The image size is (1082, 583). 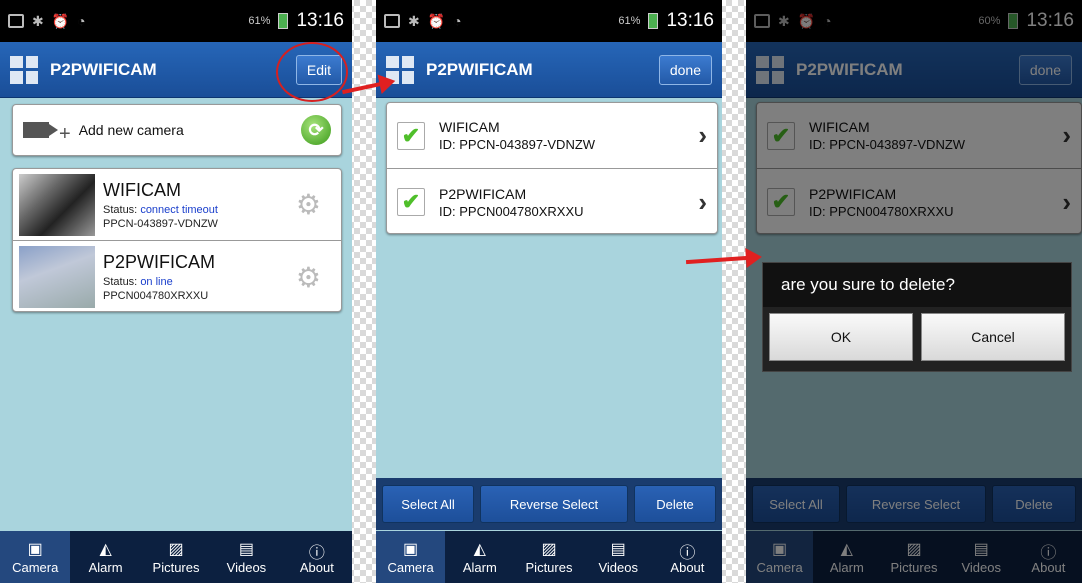 I want to click on tab-label: Pictures, so click(x=549, y=567).